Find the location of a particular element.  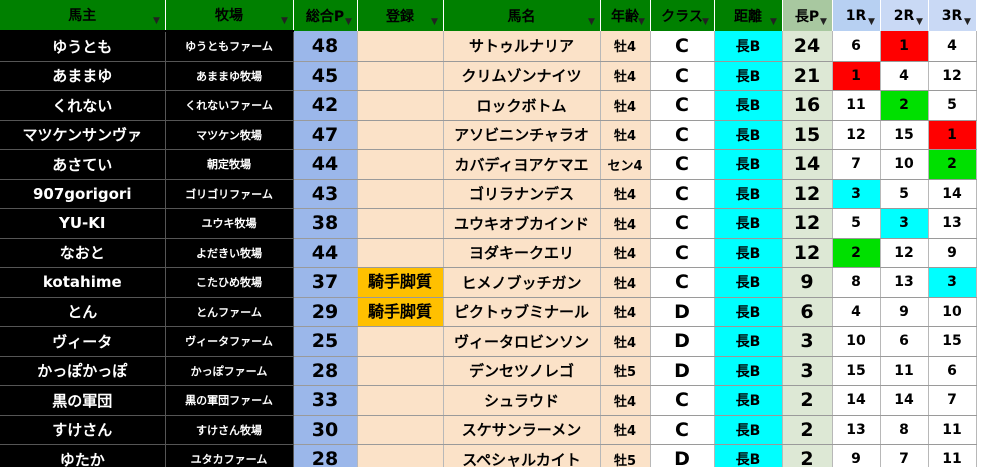

race-1-cell: 12 is located at coordinates (856, 135).